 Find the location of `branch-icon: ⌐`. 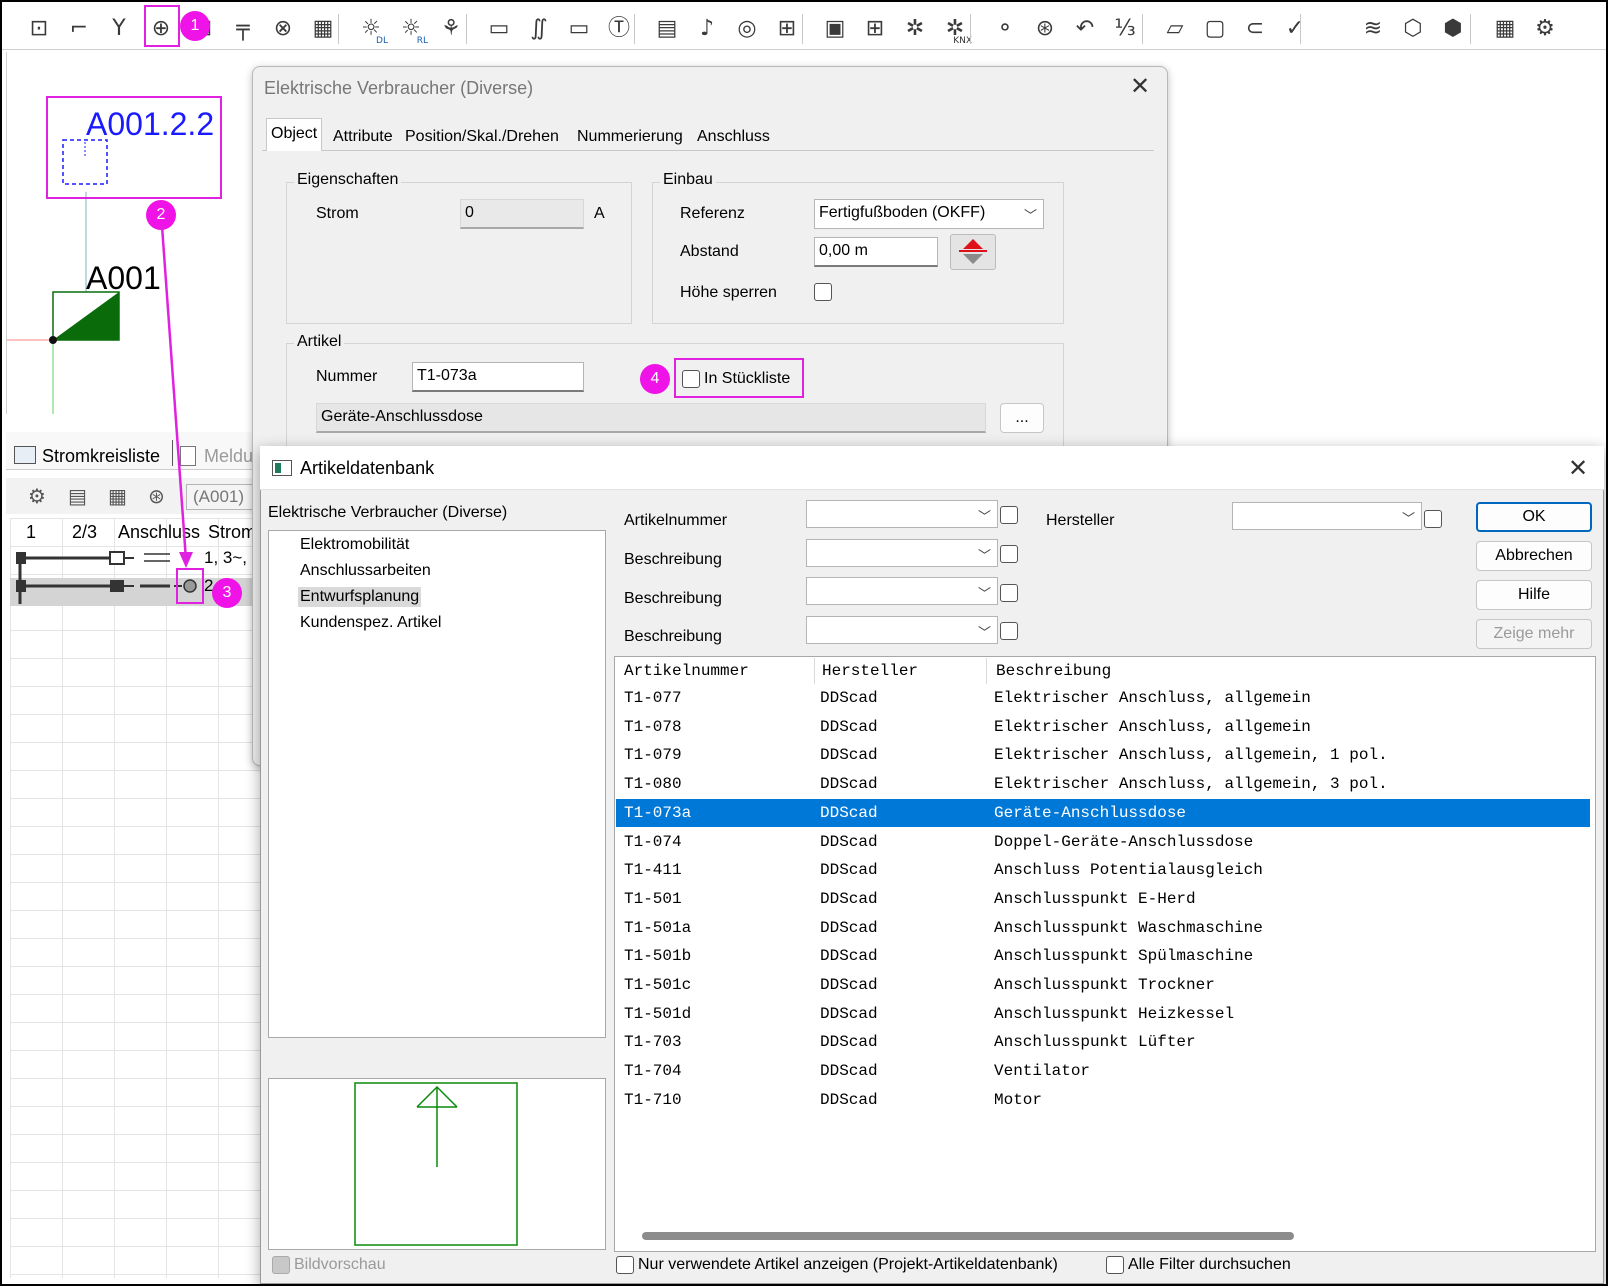

branch-icon: ⌐ is located at coordinates (79, 29).